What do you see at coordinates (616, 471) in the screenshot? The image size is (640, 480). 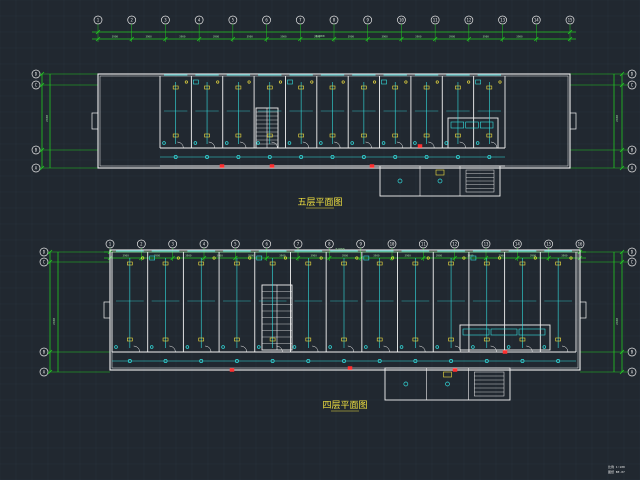 I see `corner-note-line-2: 图纸 BE-07` at bounding box center [616, 471].